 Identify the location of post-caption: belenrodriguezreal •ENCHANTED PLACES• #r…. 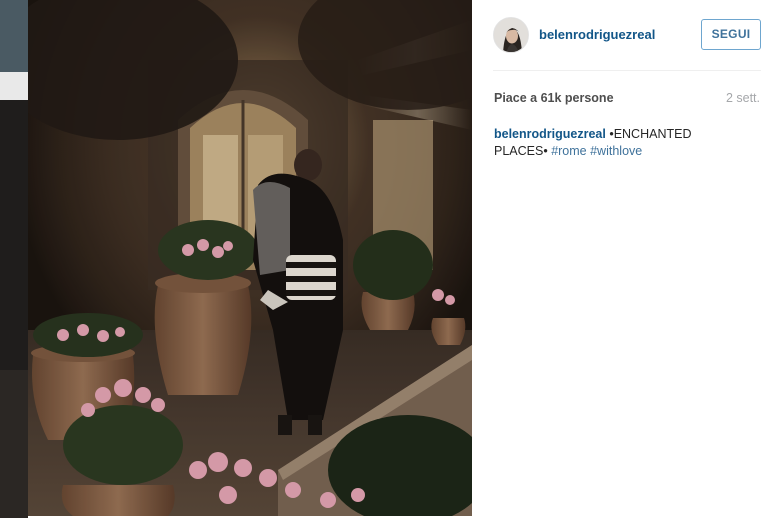
(609, 143).